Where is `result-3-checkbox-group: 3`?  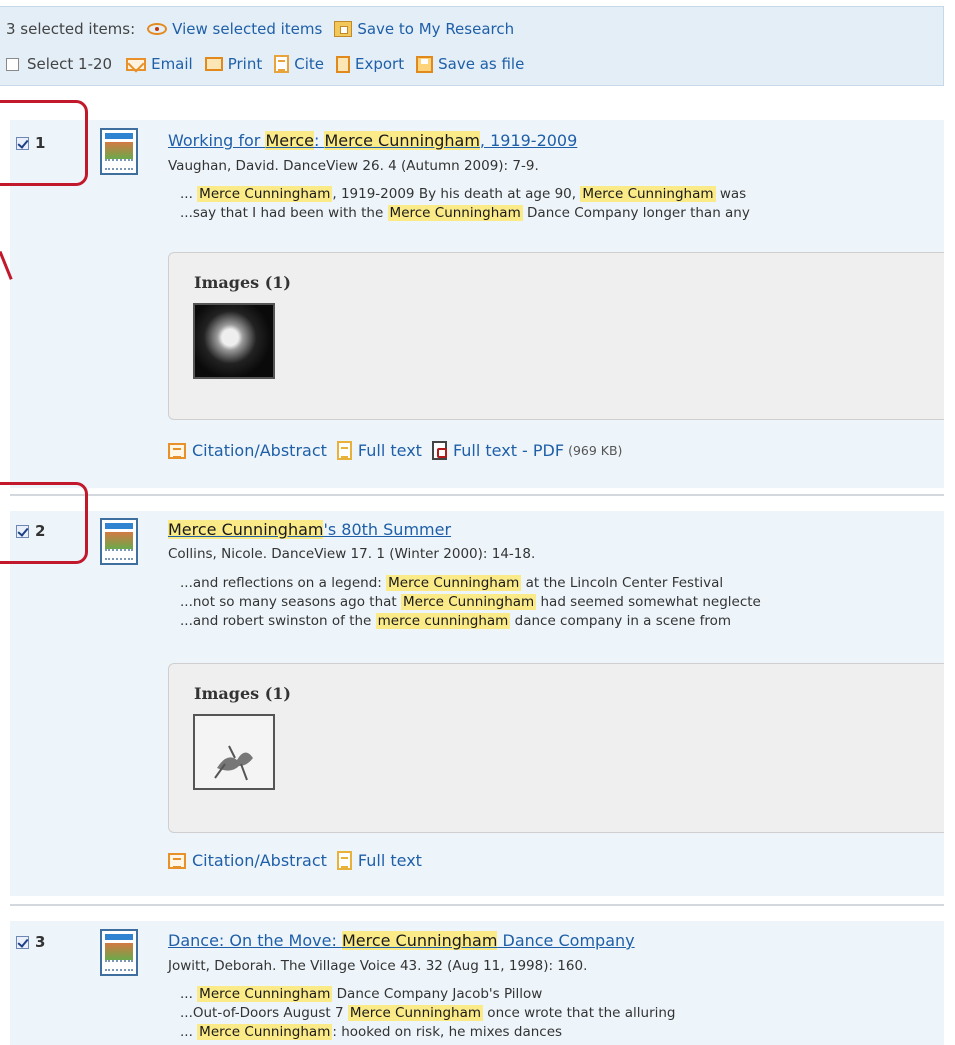 result-3-checkbox-group: 3 is located at coordinates (30, 942).